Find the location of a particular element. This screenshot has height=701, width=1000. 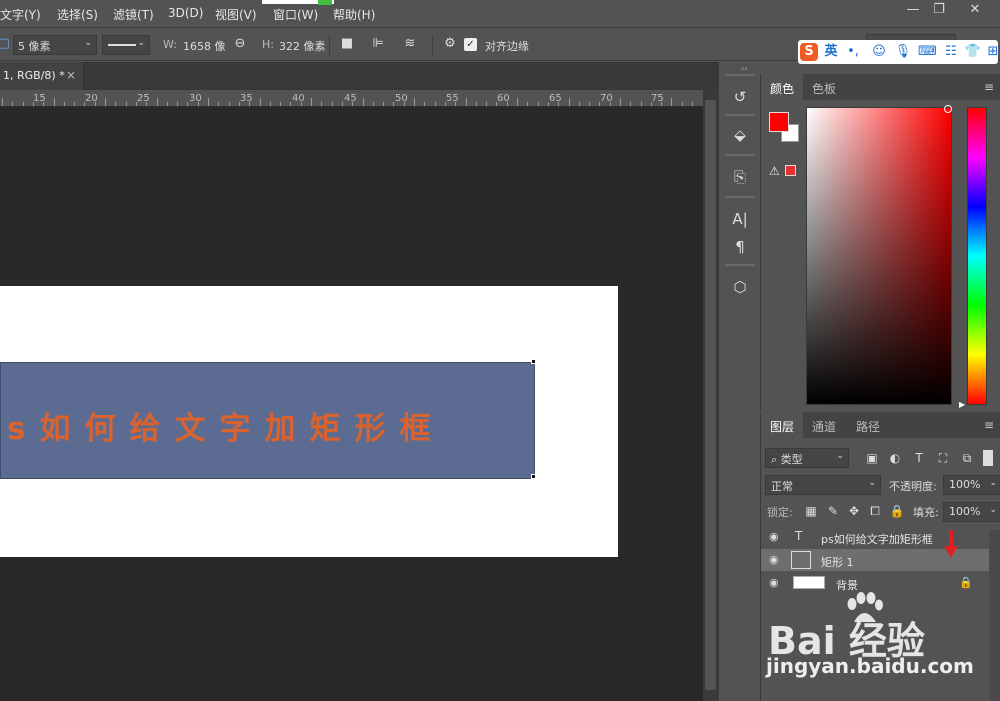

menu-window: 窗口(W) is located at coordinates (295, 14).